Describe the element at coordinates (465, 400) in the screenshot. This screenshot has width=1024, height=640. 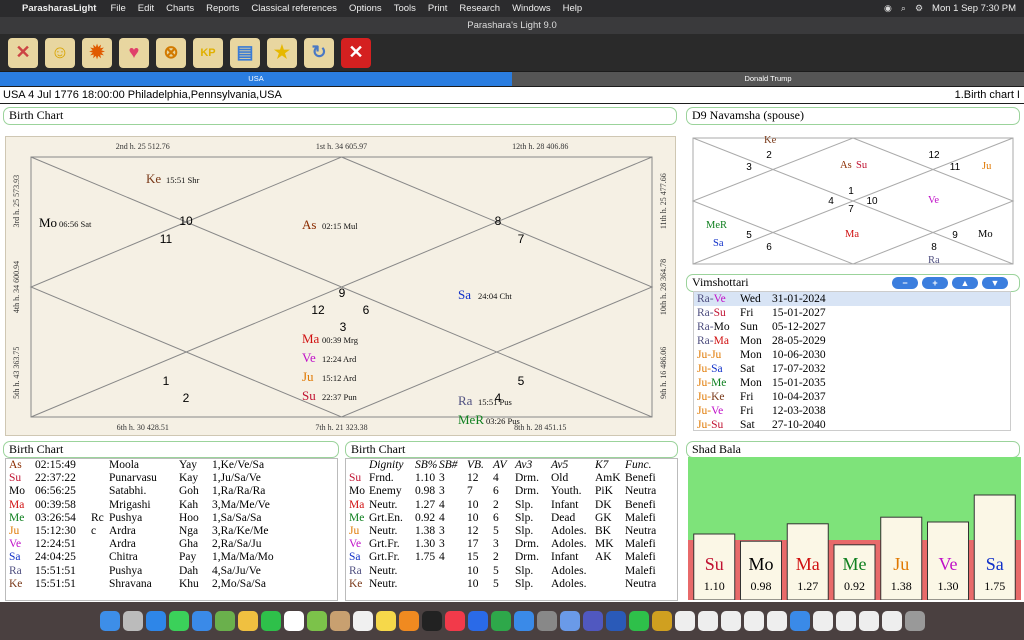
I see `planet-ra: Ra` at that location.